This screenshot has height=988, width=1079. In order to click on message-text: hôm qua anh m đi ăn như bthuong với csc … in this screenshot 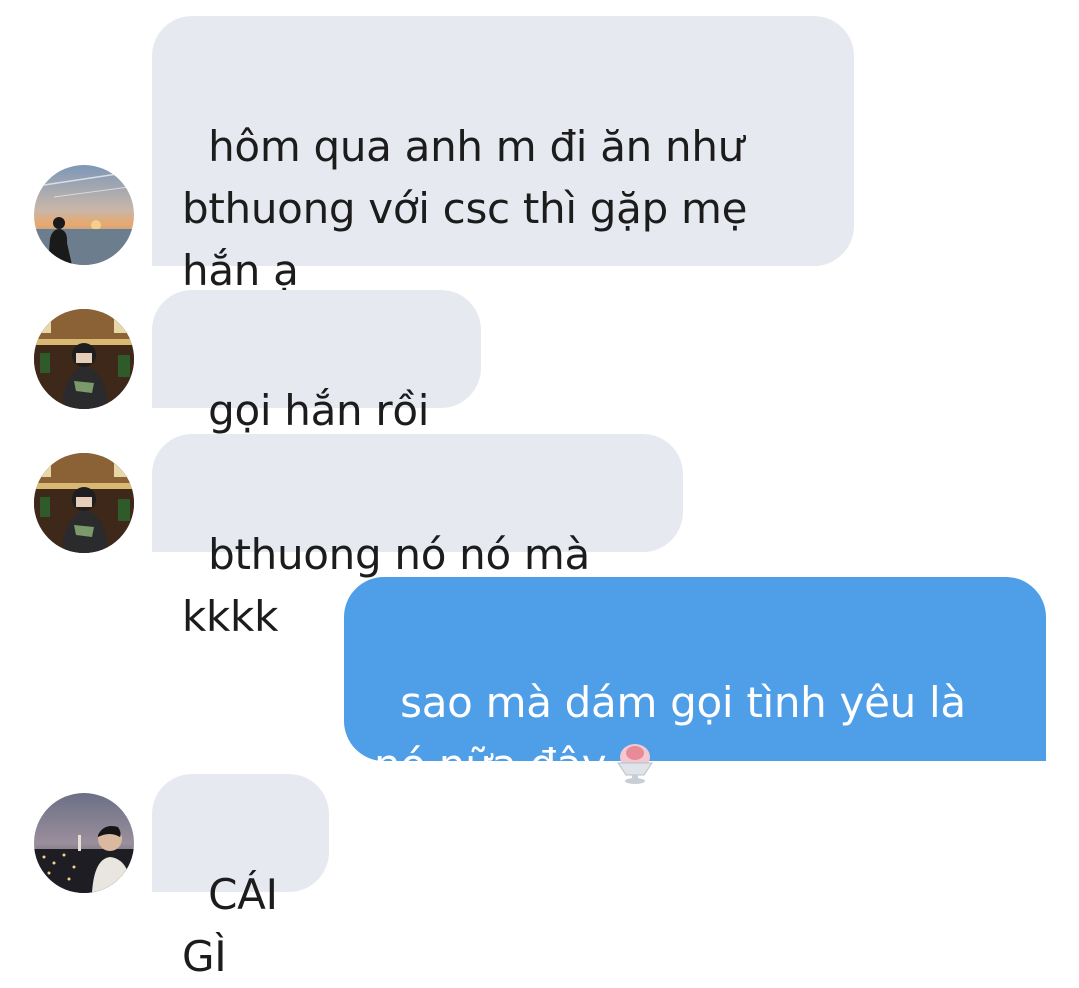, I will do `click(471, 208)`.